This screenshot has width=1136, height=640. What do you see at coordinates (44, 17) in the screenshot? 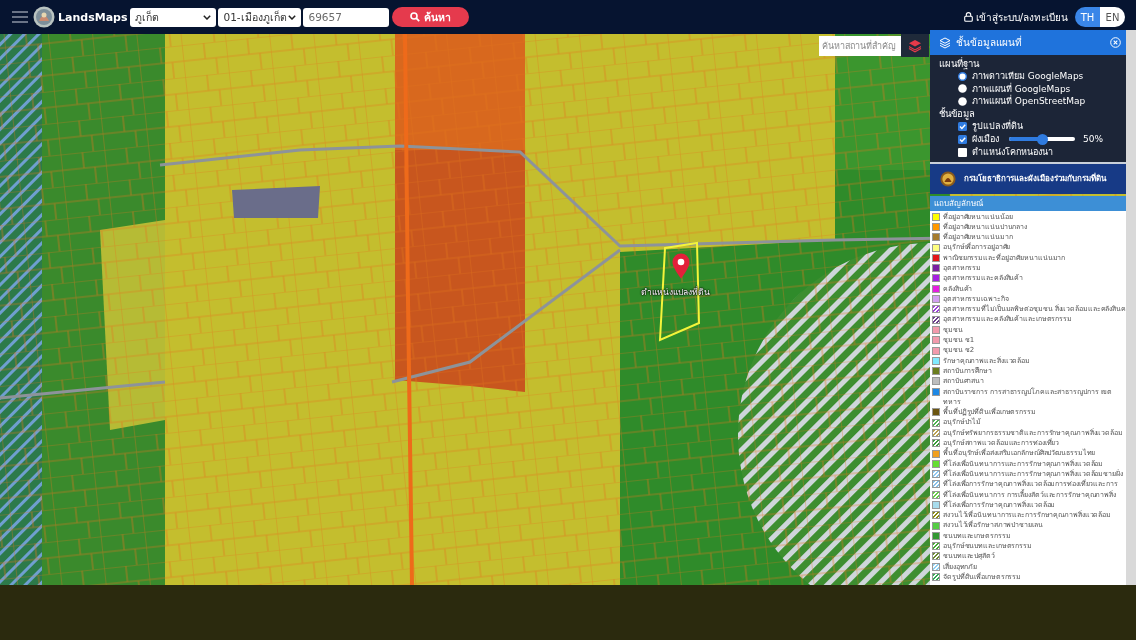
I see `logo-icon` at bounding box center [44, 17].